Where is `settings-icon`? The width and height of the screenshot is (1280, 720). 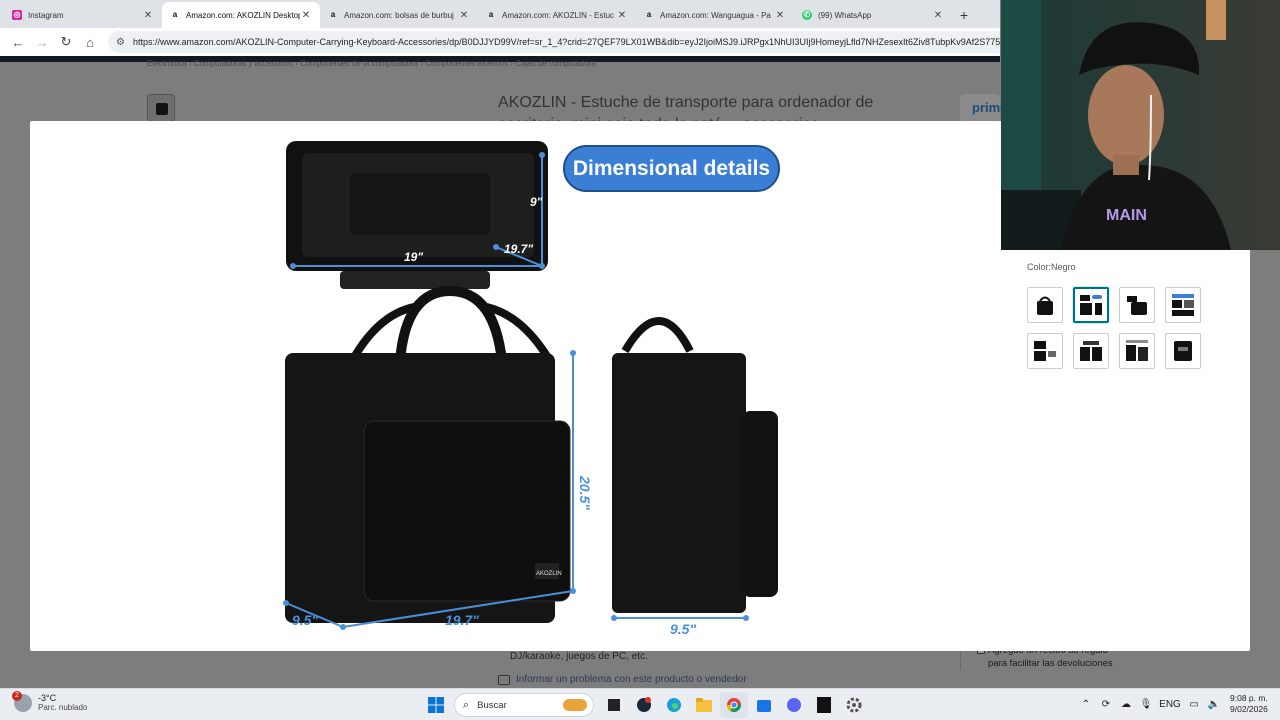 settings-icon is located at coordinates (854, 705).